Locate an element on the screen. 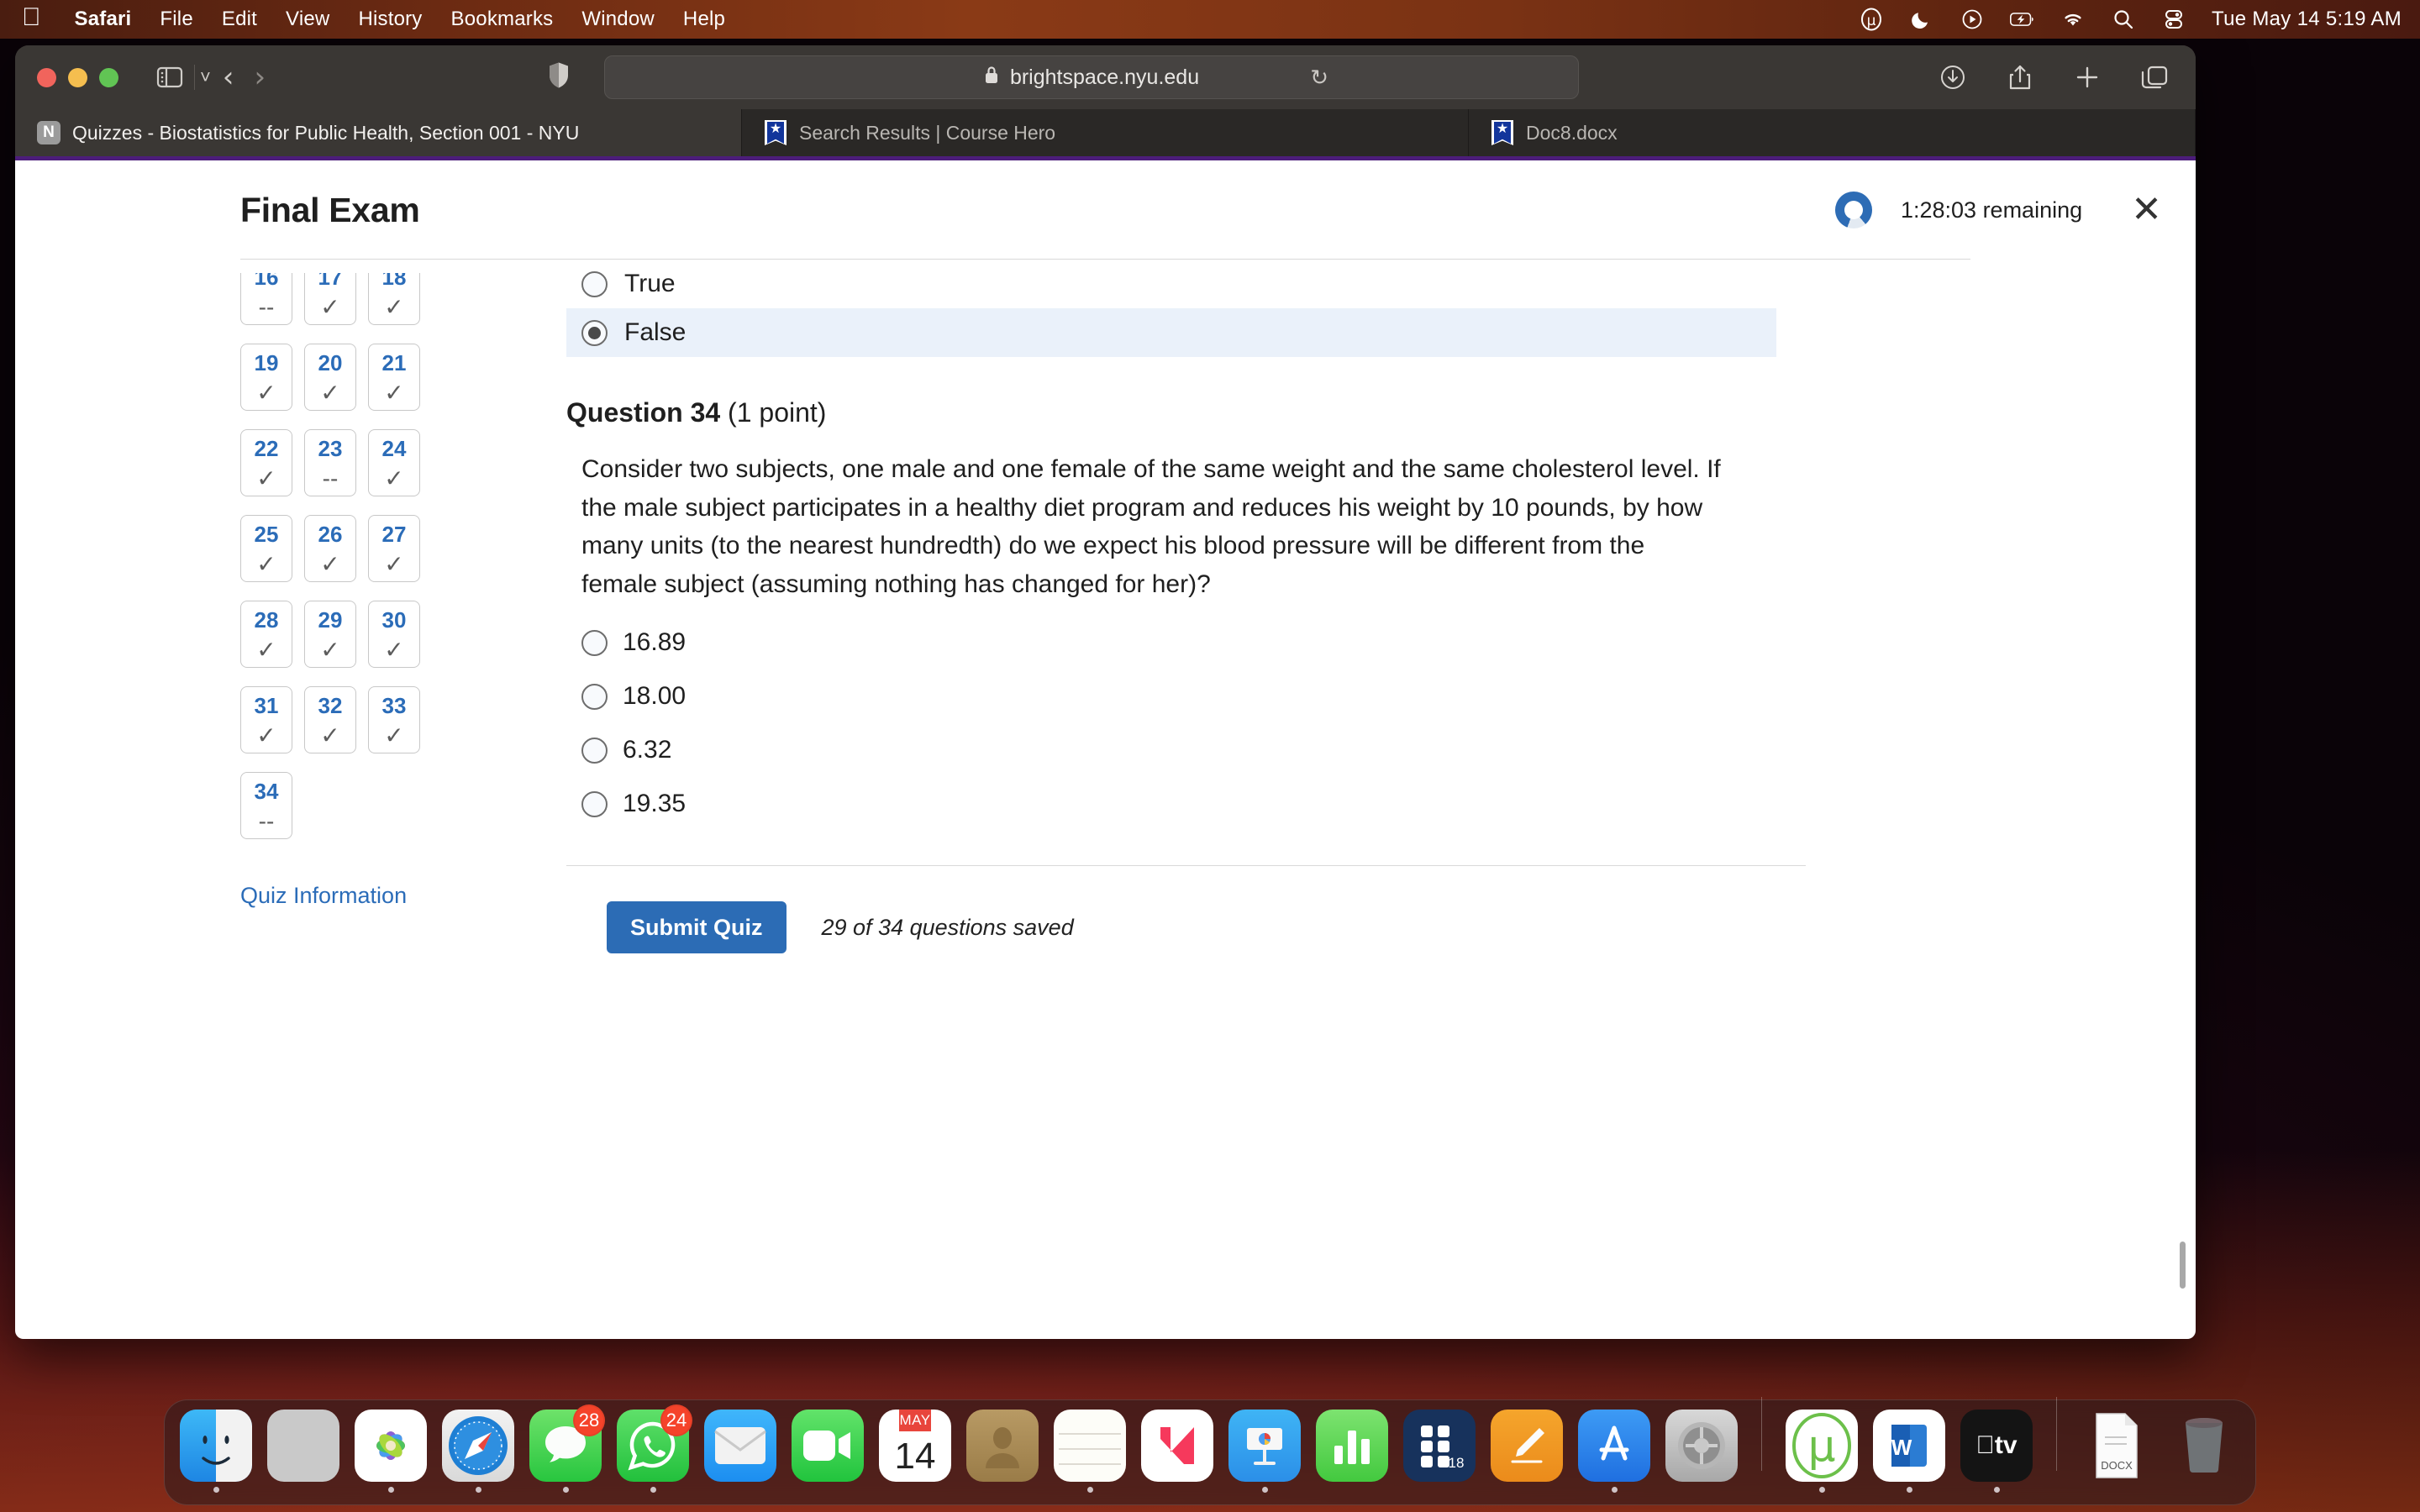 This screenshot has height=1512, width=2420. search-icon is located at coordinates (2123, 19).